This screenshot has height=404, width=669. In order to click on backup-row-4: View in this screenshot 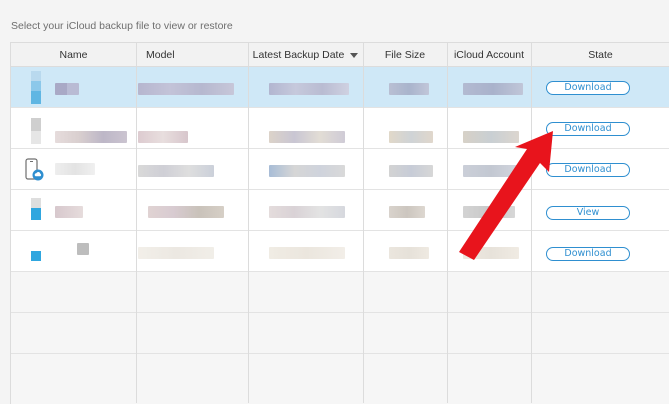, I will do `click(340, 210)`.